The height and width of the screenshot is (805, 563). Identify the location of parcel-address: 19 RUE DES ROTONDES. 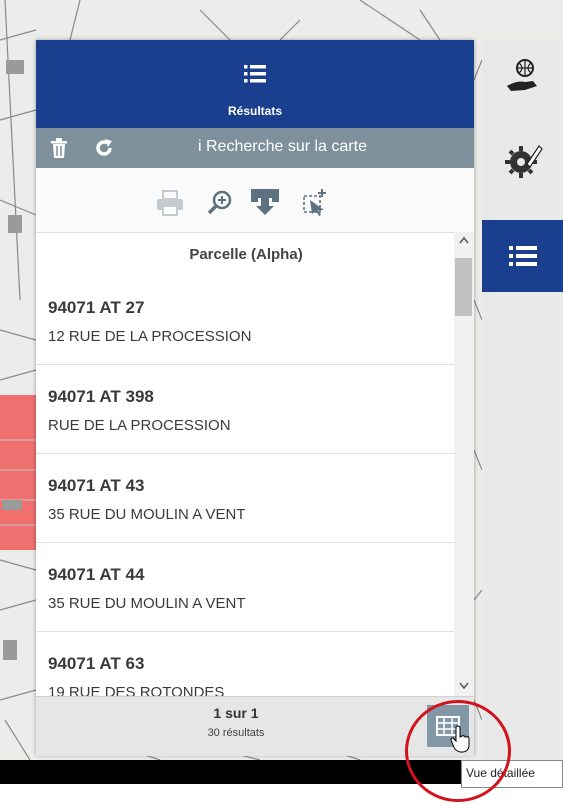
(136, 690).